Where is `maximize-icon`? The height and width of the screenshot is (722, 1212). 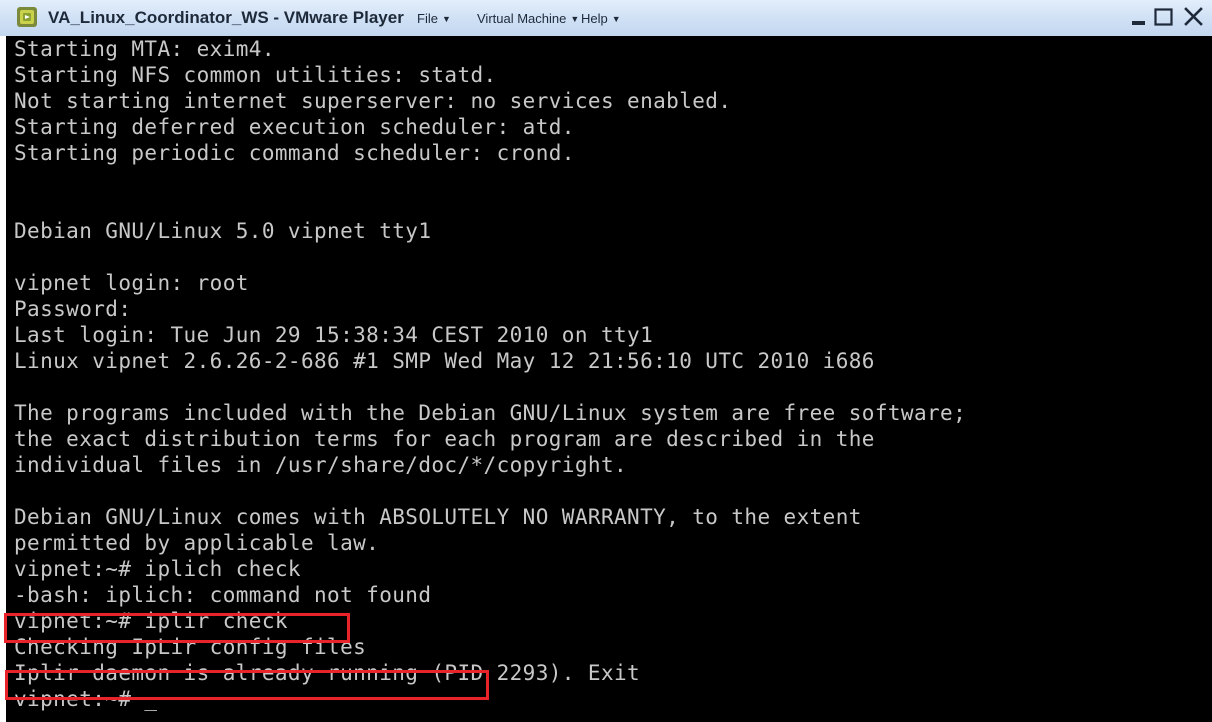
maximize-icon is located at coordinates (1164, 17).